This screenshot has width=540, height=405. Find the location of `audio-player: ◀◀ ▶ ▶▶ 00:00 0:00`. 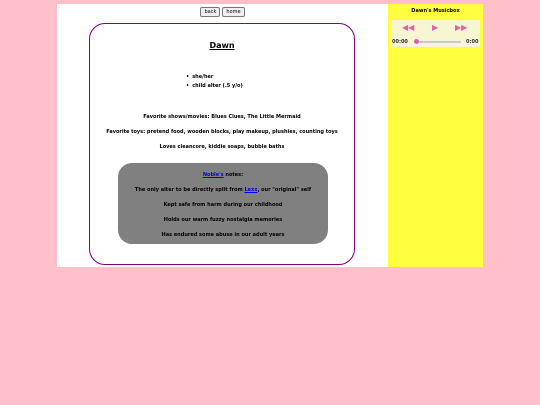

audio-player: ◀◀ ▶ ▶▶ 00:00 0:00 is located at coordinates (435, 33).